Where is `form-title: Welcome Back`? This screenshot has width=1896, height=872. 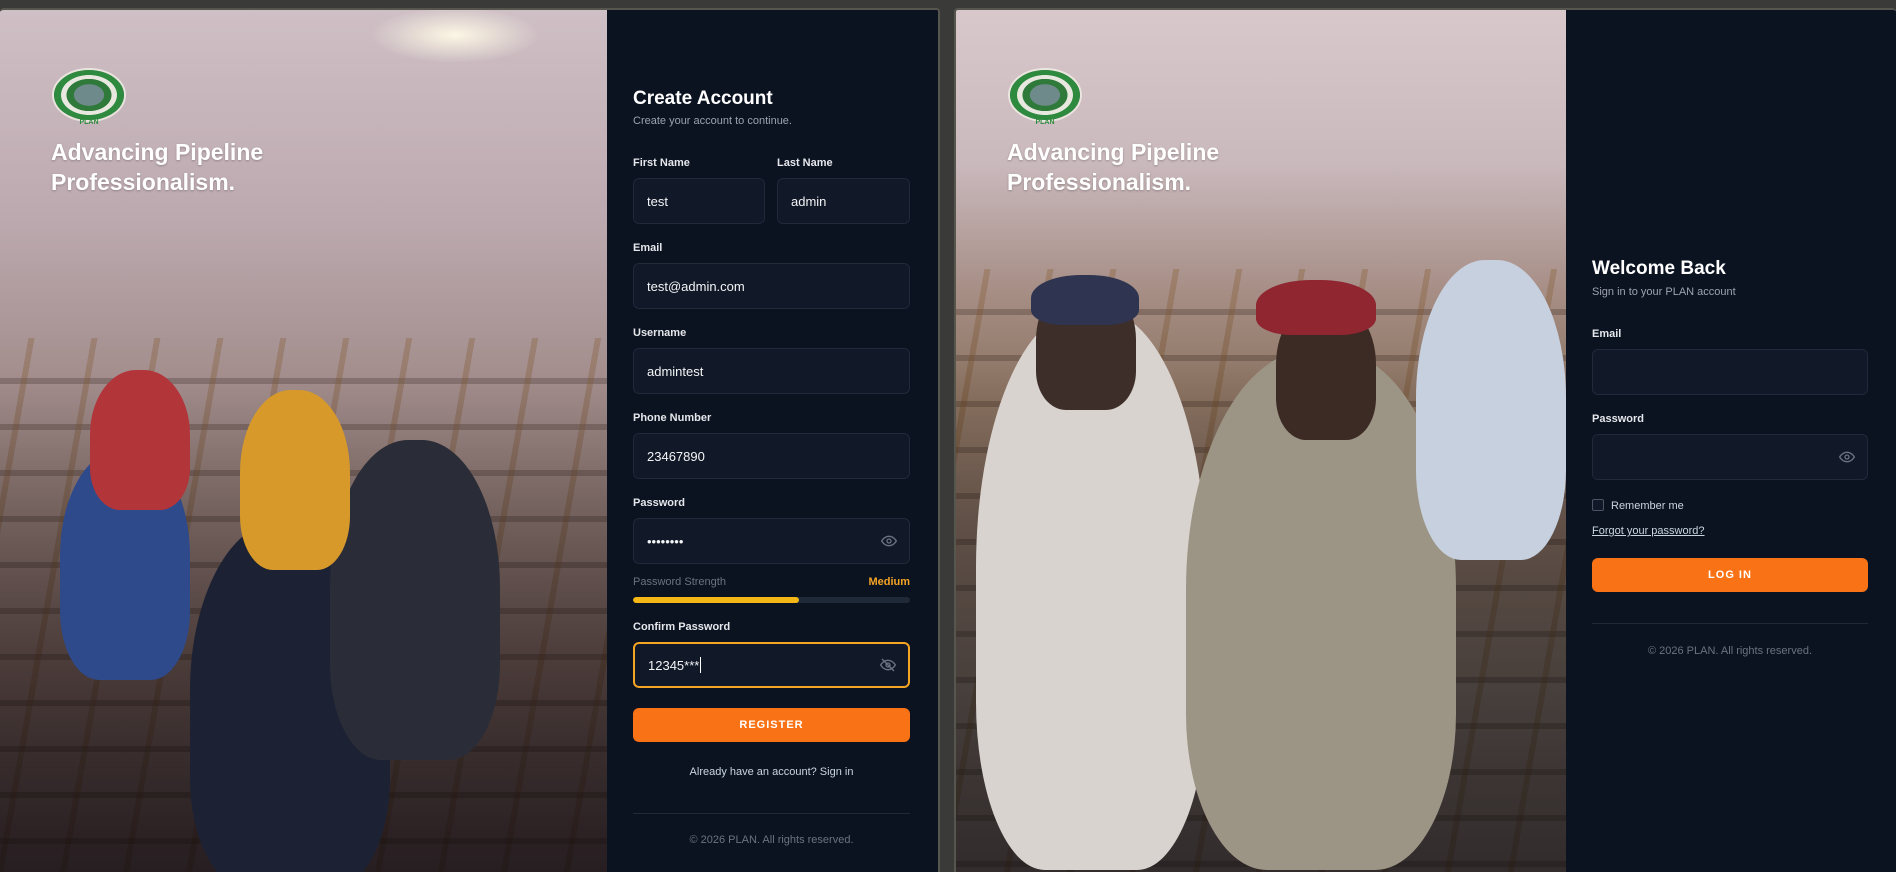
form-title: Welcome Back is located at coordinates (1659, 268).